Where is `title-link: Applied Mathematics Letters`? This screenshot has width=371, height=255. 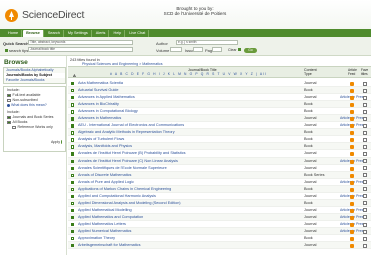 title-link: Applied Mathematics Letters is located at coordinates (102, 224).